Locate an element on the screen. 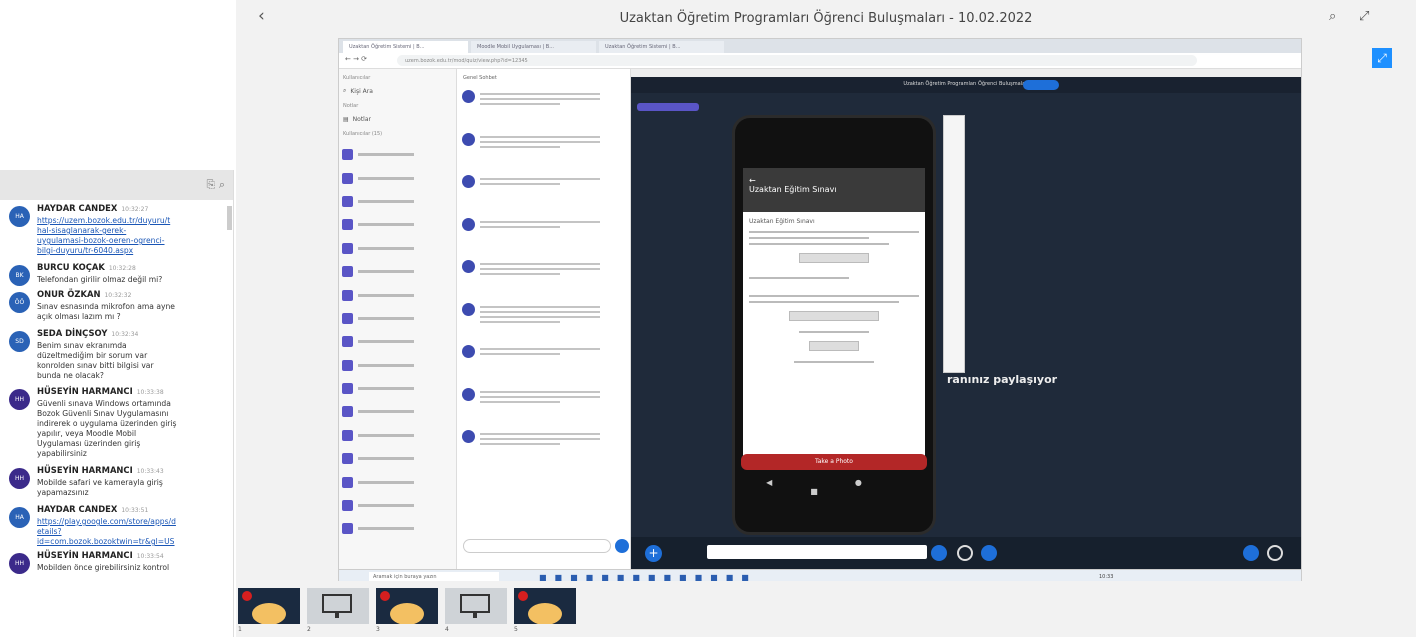 This screenshot has width=1416, height=637. take-photo-button: Take a Photo is located at coordinates (834, 462).